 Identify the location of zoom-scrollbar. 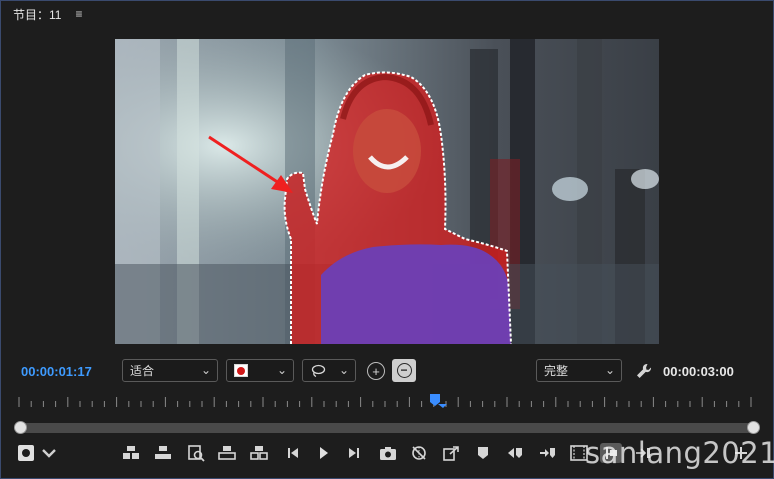
(387, 428).